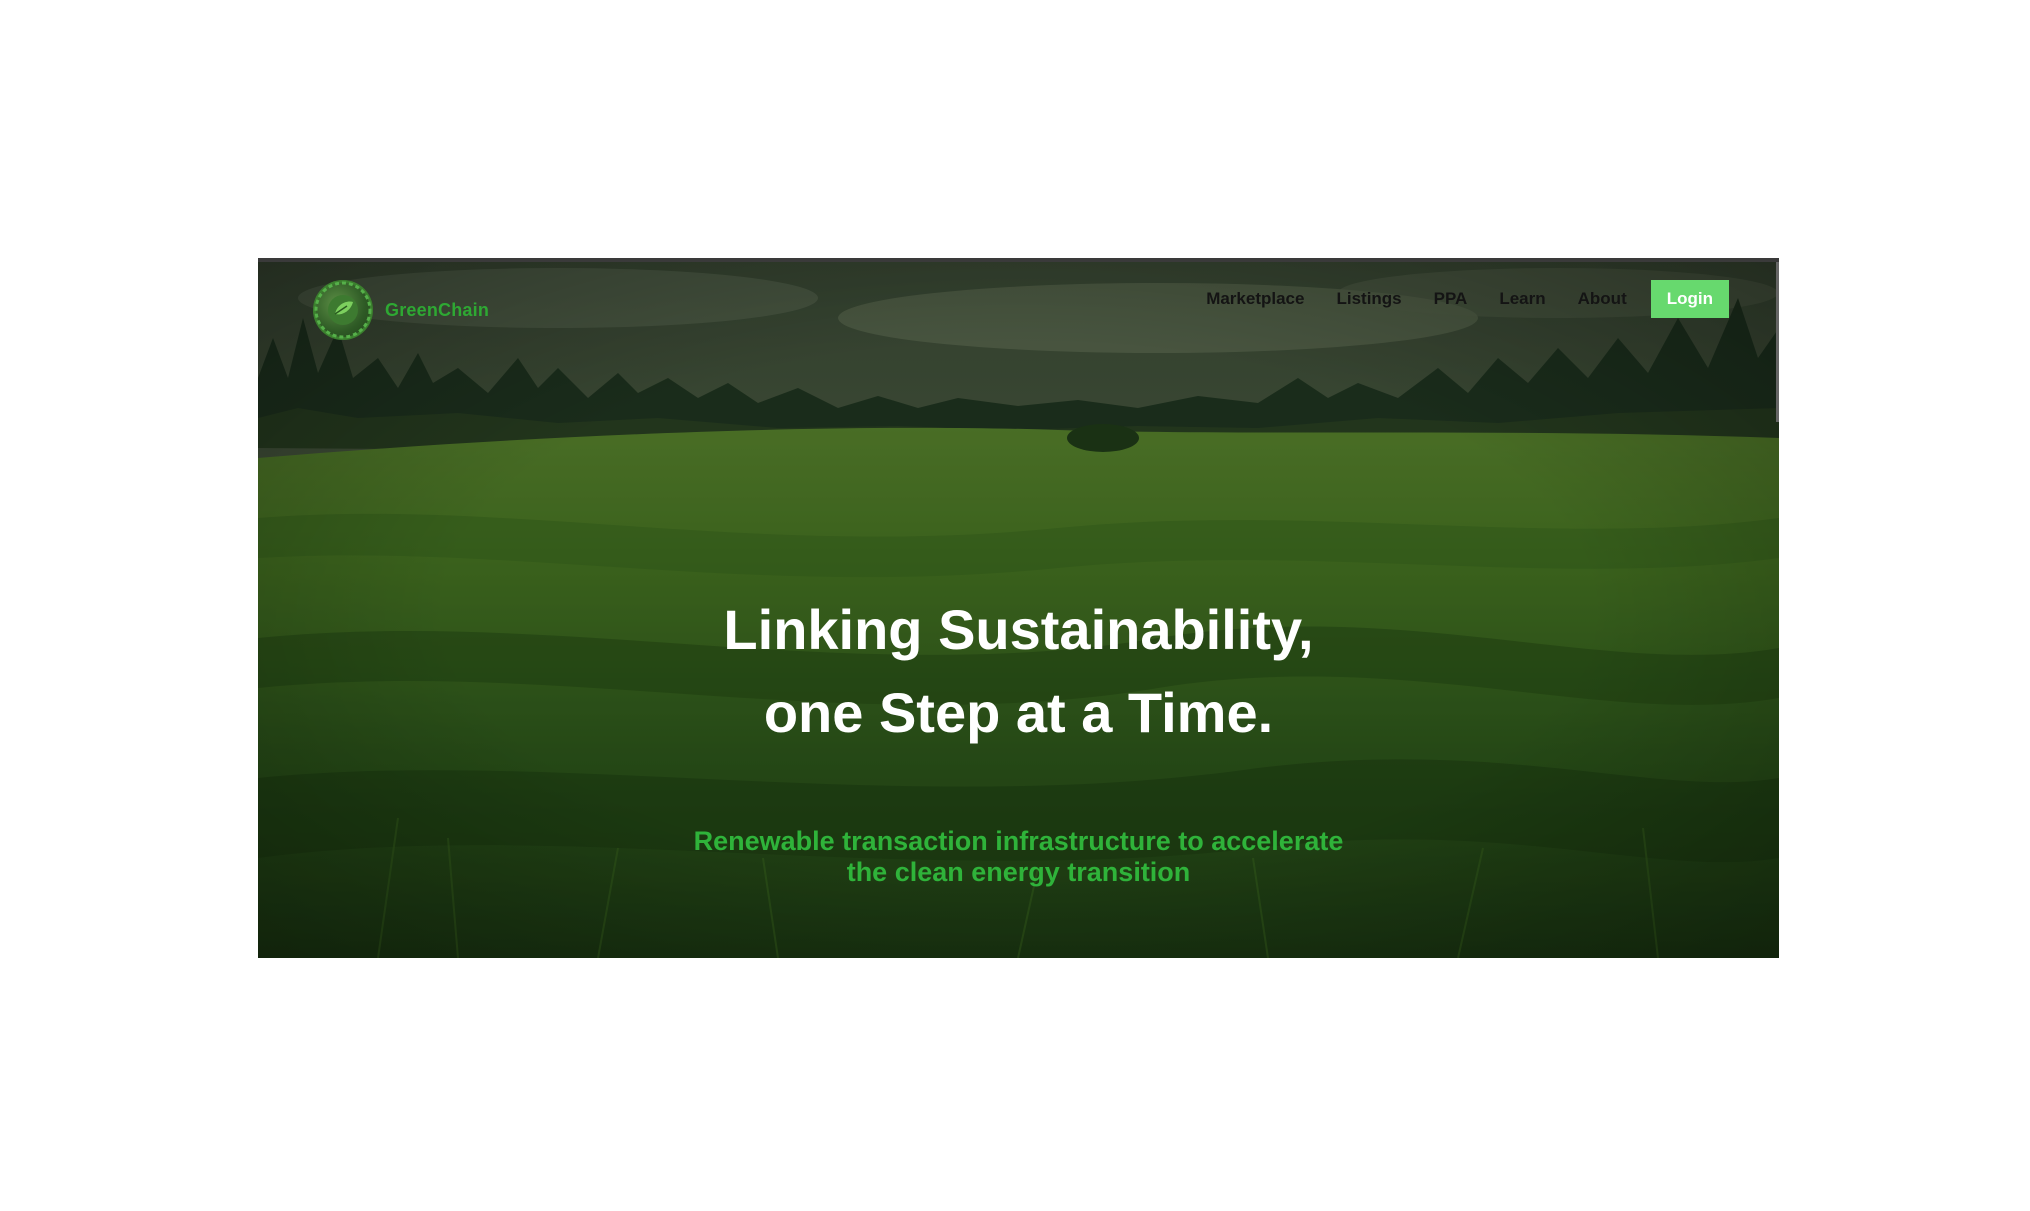  What do you see at coordinates (1018, 872) in the screenshot?
I see `subheadline-line-2: the clean energy transition` at bounding box center [1018, 872].